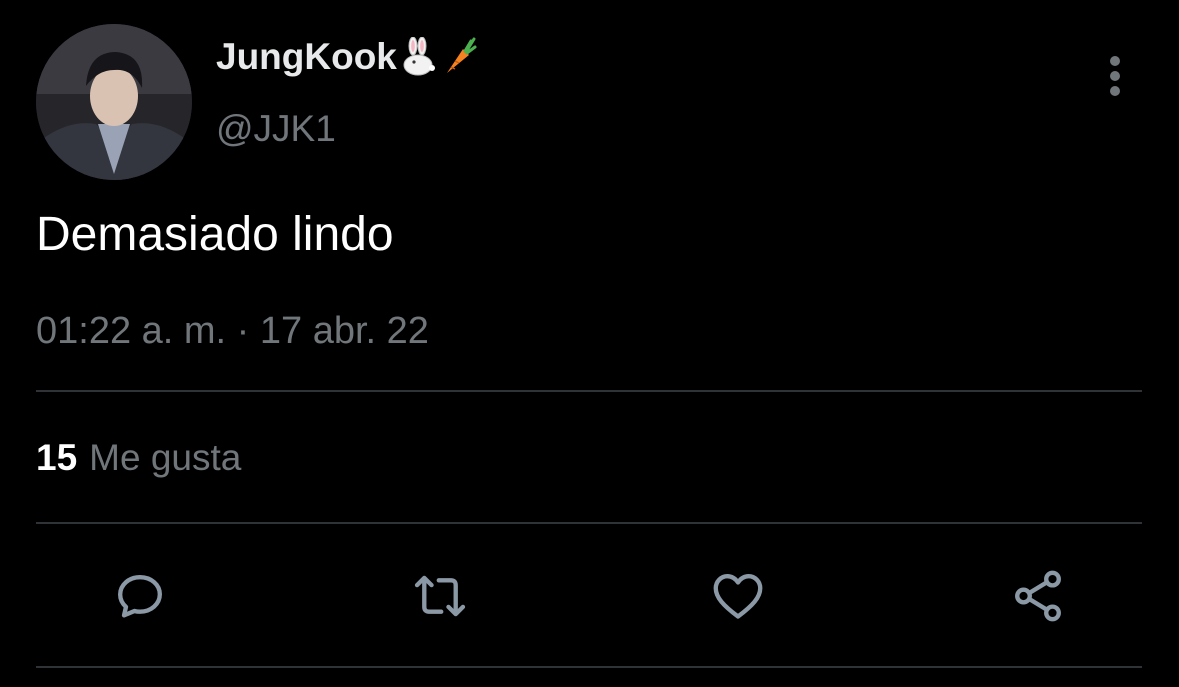  What do you see at coordinates (215, 234) in the screenshot?
I see `tweet-text: Demasiado lindo` at bounding box center [215, 234].